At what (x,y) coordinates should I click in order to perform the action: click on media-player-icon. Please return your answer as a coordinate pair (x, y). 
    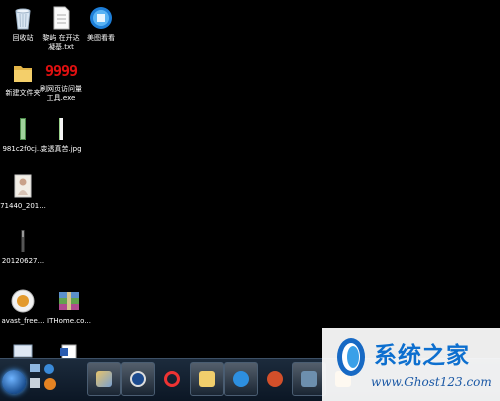
    Looking at the image, I should click on (138, 379).